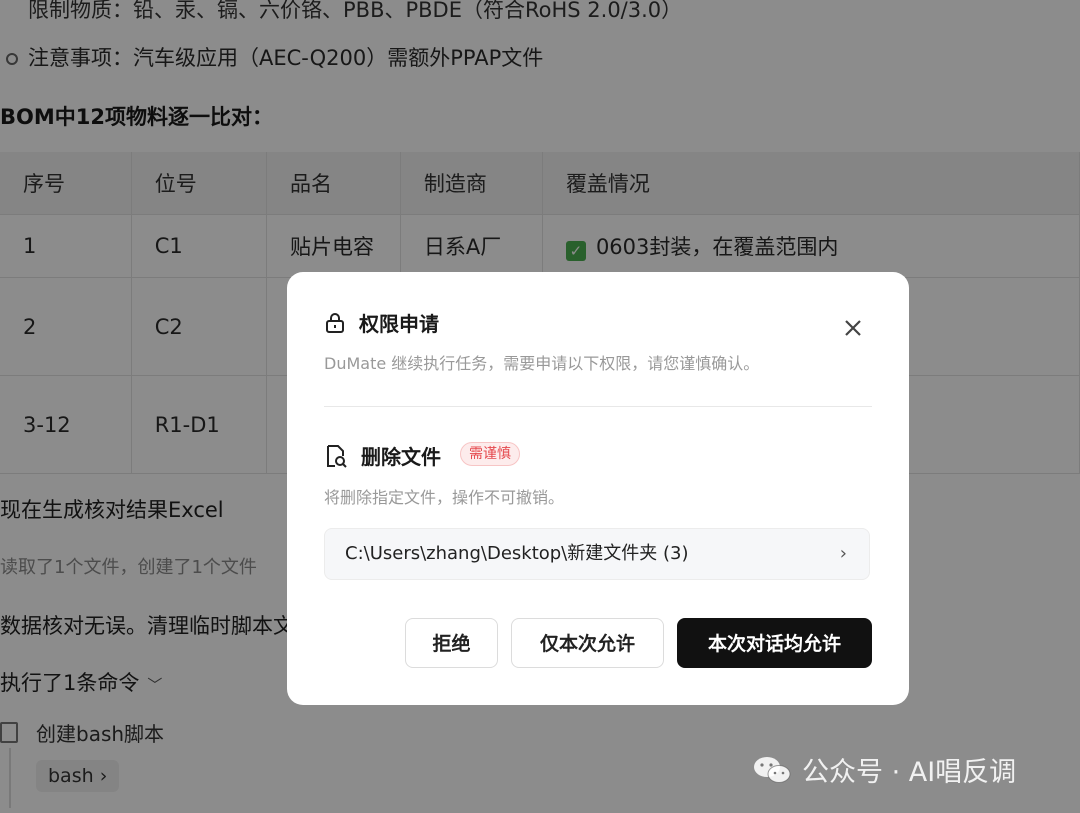  Describe the element at coordinates (542, 363) in the screenshot. I see `dialog-description: DuMate 继续执行任务，需要申请以下权限，请您谨慎确认。` at that location.